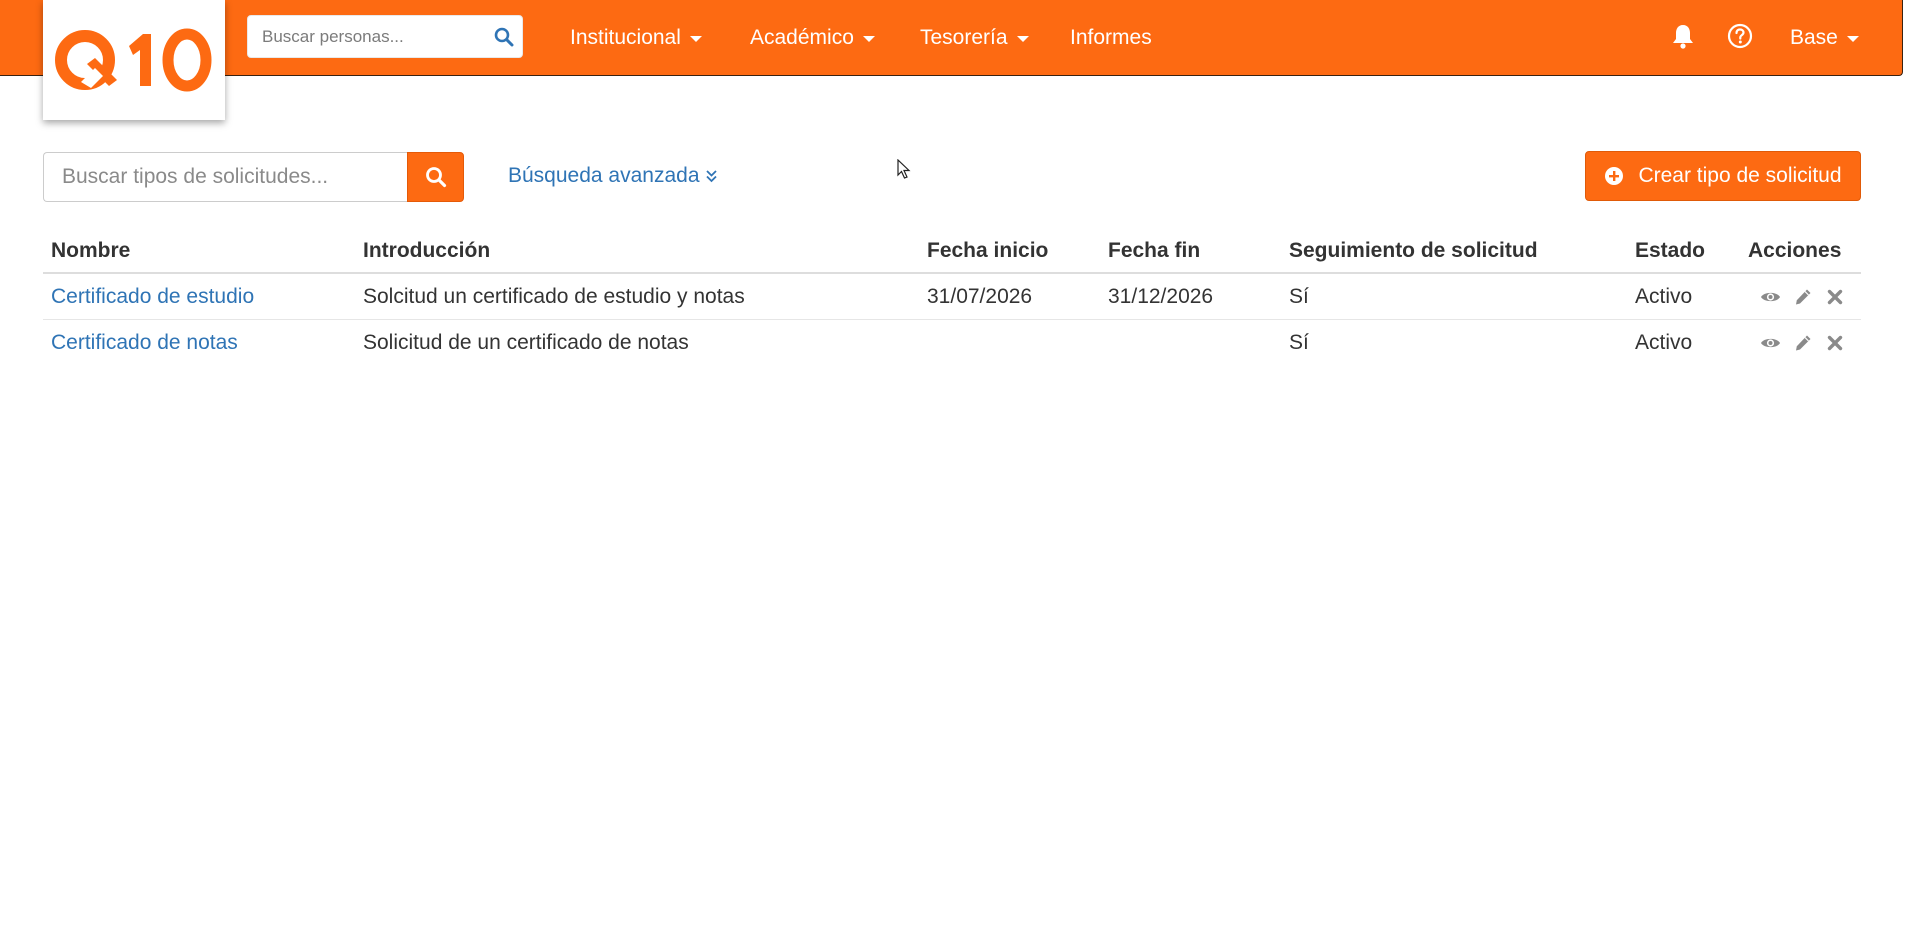 The height and width of the screenshot is (944, 1906). I want to click on nav-menu-label: Informes, so click(1111, 37).